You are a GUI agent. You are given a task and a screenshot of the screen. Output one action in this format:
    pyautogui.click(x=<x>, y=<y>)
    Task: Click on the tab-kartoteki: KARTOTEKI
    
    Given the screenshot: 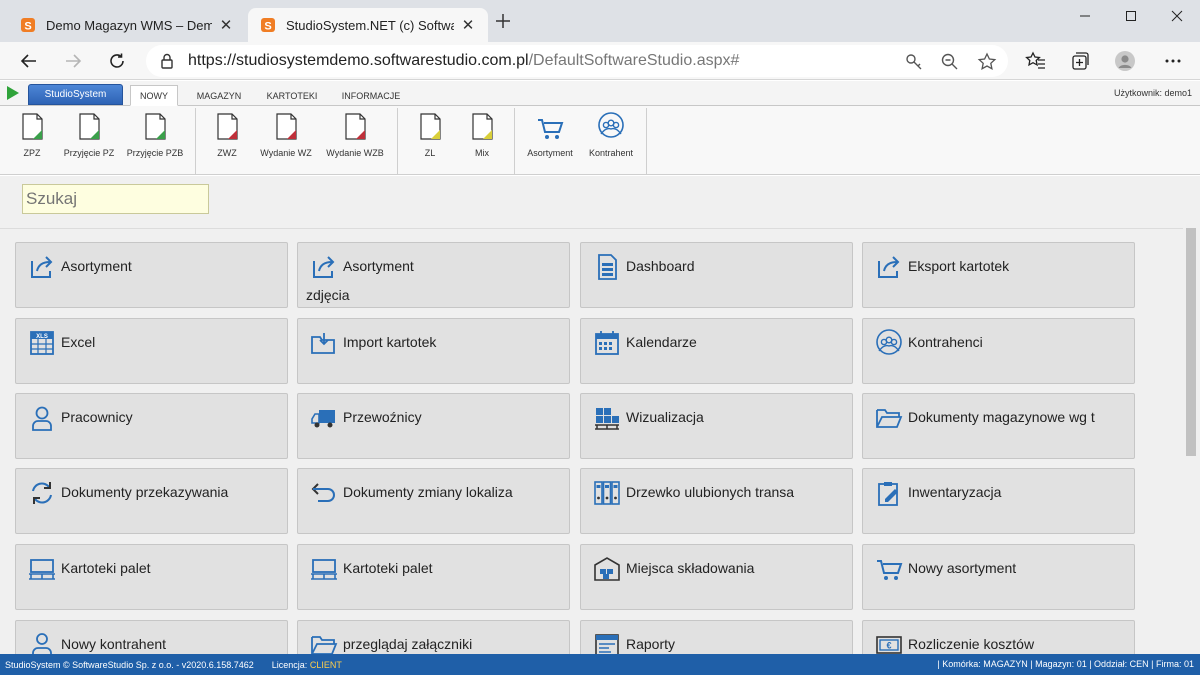 What is the action you would take?
    pyautogui.click(x=292, y=95)
    